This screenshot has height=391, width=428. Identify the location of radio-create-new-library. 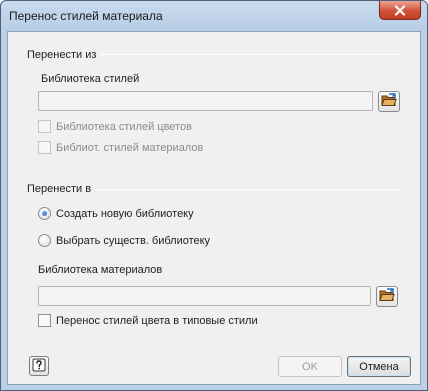
(44, 213).